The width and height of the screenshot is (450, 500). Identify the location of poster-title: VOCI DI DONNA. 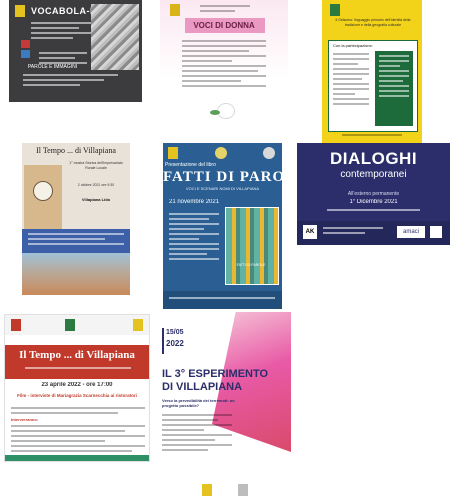
(224, 25).